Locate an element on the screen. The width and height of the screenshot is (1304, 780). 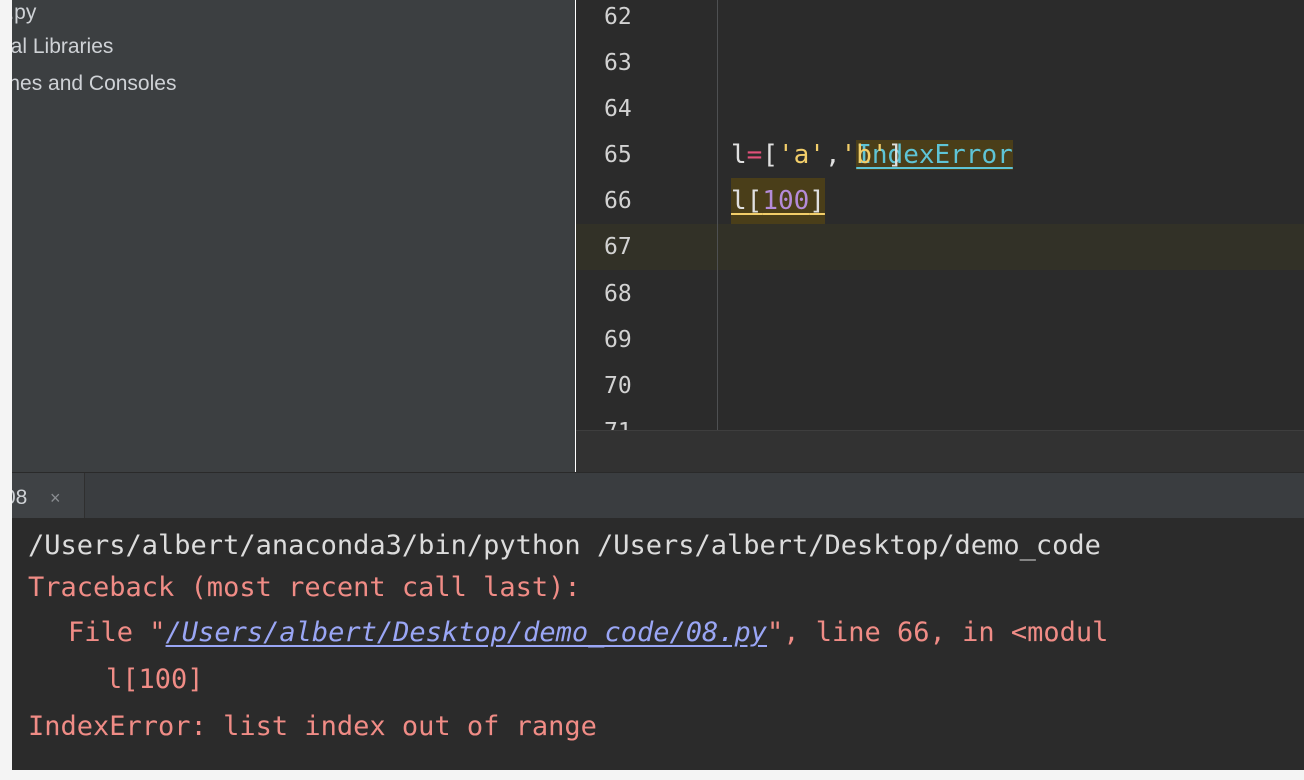
tree-item-scratches-consoles: tches and Consoles is located at coordinates (88, 84).